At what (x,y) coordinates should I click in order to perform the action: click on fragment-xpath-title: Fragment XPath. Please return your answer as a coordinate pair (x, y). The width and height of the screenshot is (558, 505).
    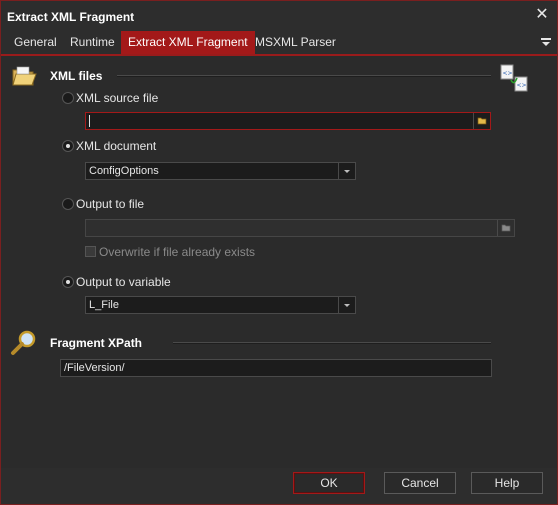
    Looking at the image, I should click on (96, 343).